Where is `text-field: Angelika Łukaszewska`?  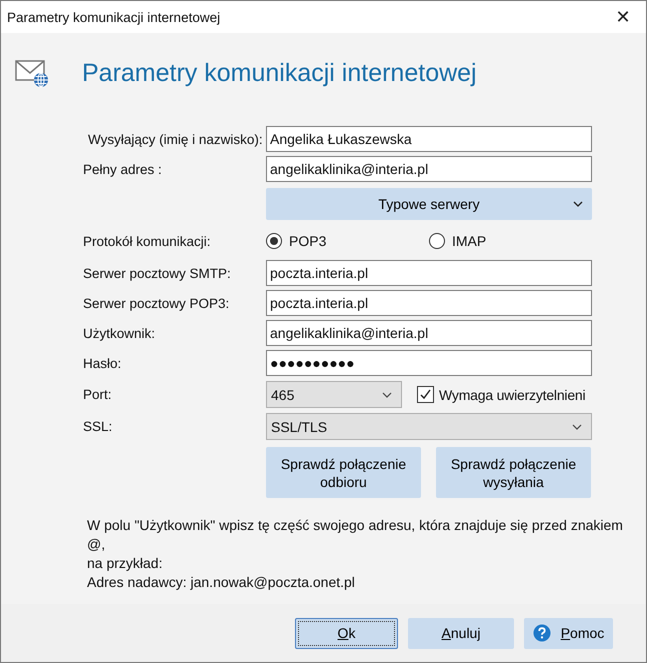
text-field: Angelika Łukaszewska is located at coordinates (429, 139).